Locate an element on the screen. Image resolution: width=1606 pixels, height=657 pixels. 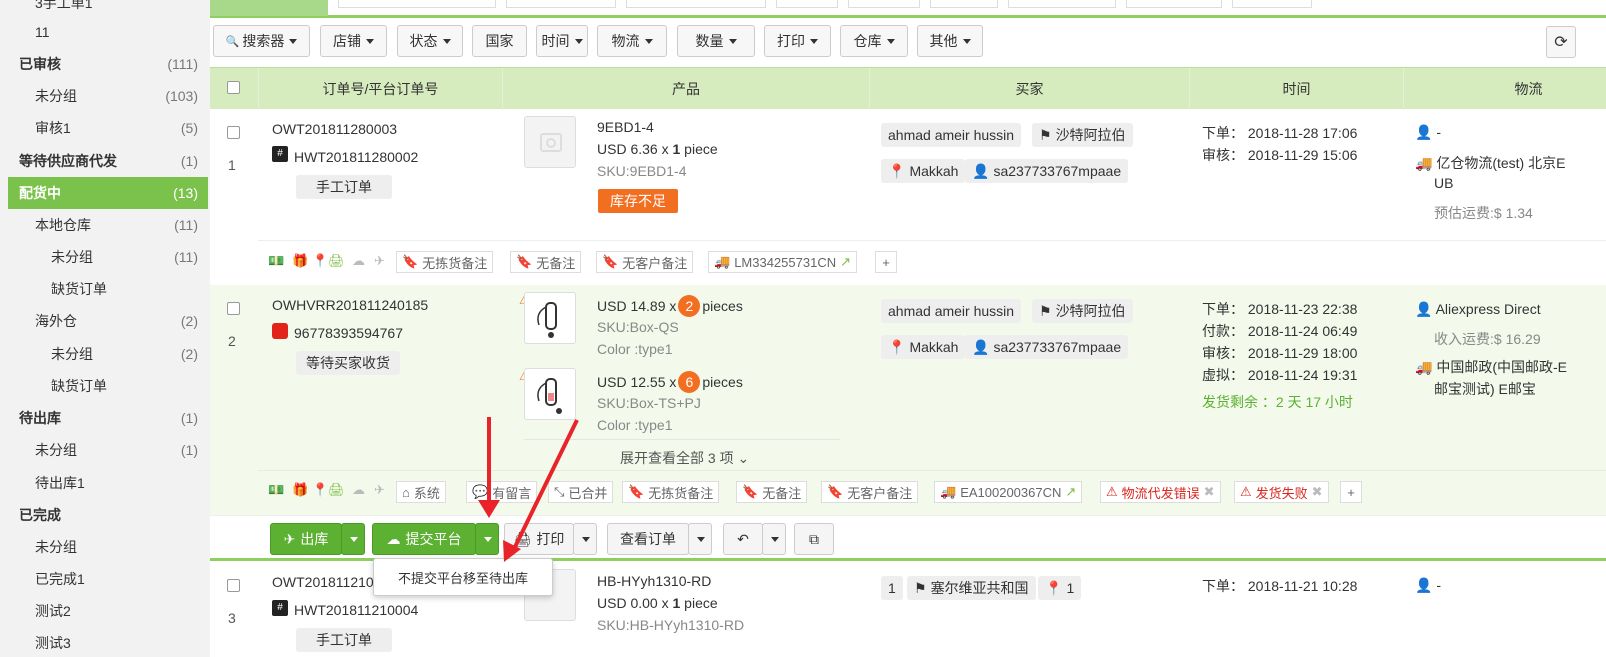
row-number: 1 is located at coordinates (232, 165).